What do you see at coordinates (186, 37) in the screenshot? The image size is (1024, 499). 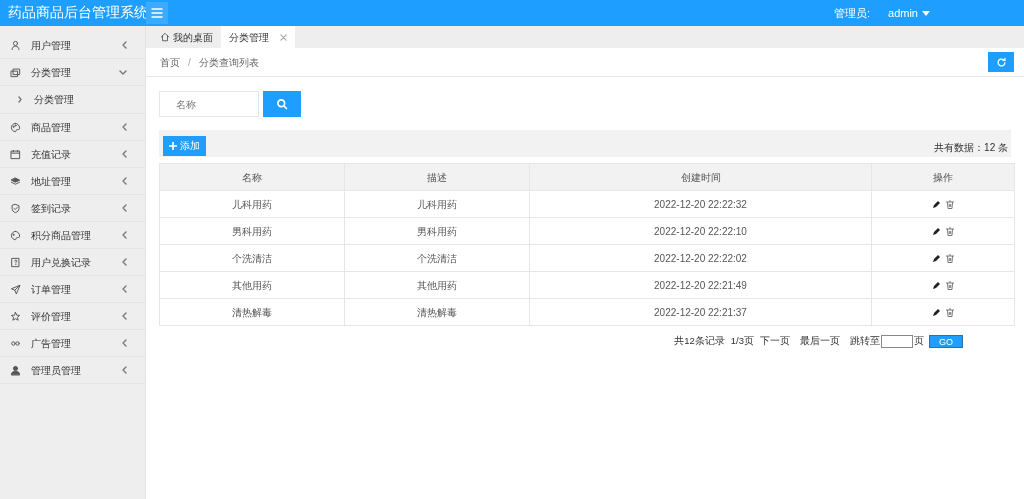 I see `tab: 我的桌面` at bounding box center [186, 37].